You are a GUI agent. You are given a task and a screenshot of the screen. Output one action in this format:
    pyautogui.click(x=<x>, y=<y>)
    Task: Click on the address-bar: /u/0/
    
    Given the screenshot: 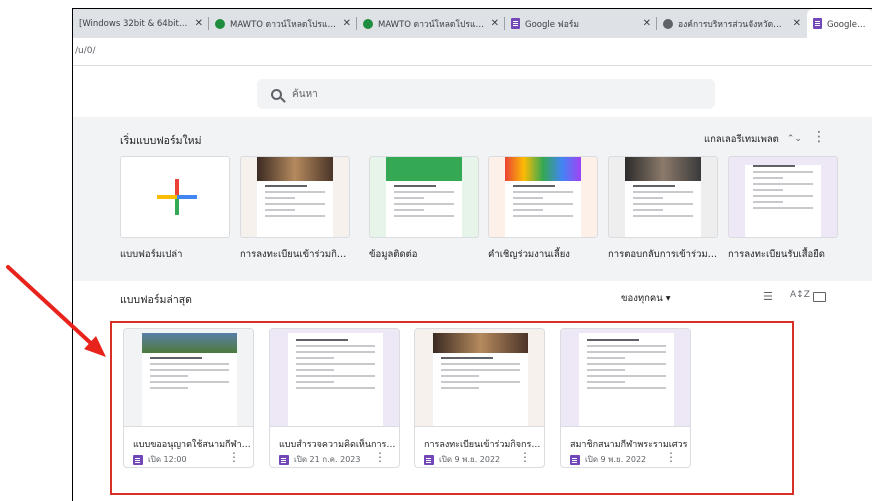 What is the action you would take?
    pyautogui.click(x=472, y=52)
    